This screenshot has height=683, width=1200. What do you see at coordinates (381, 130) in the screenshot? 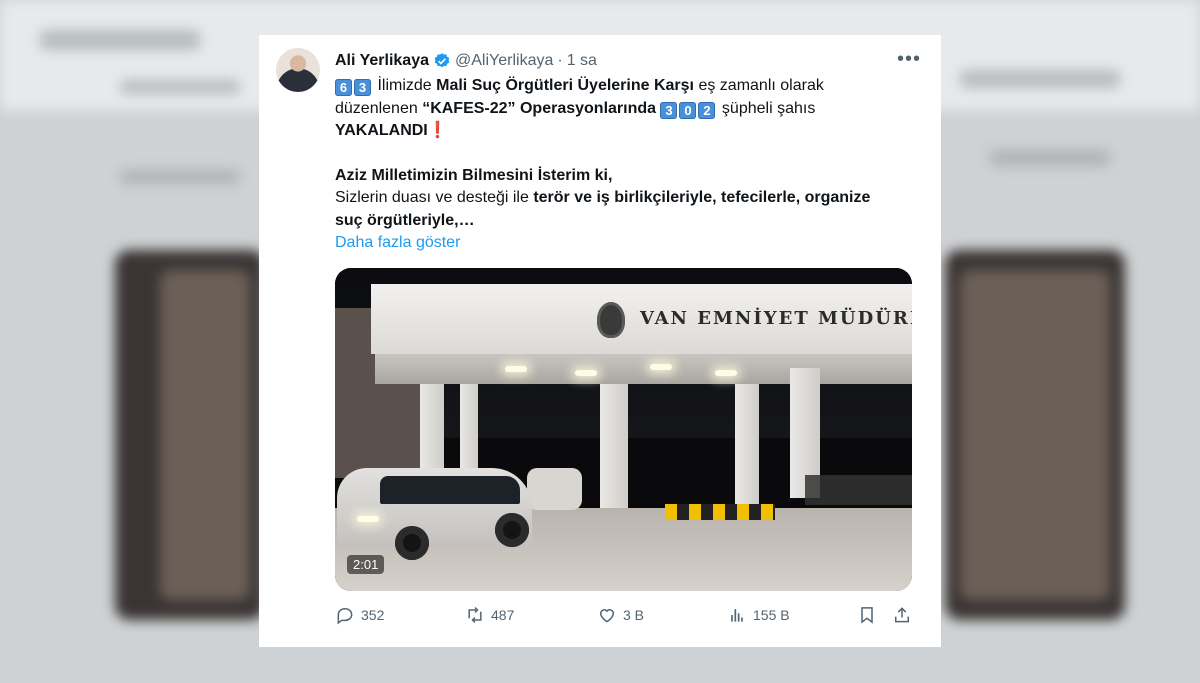
I see `text-bold: YAKALANDI` at bounding box center [381, 130].